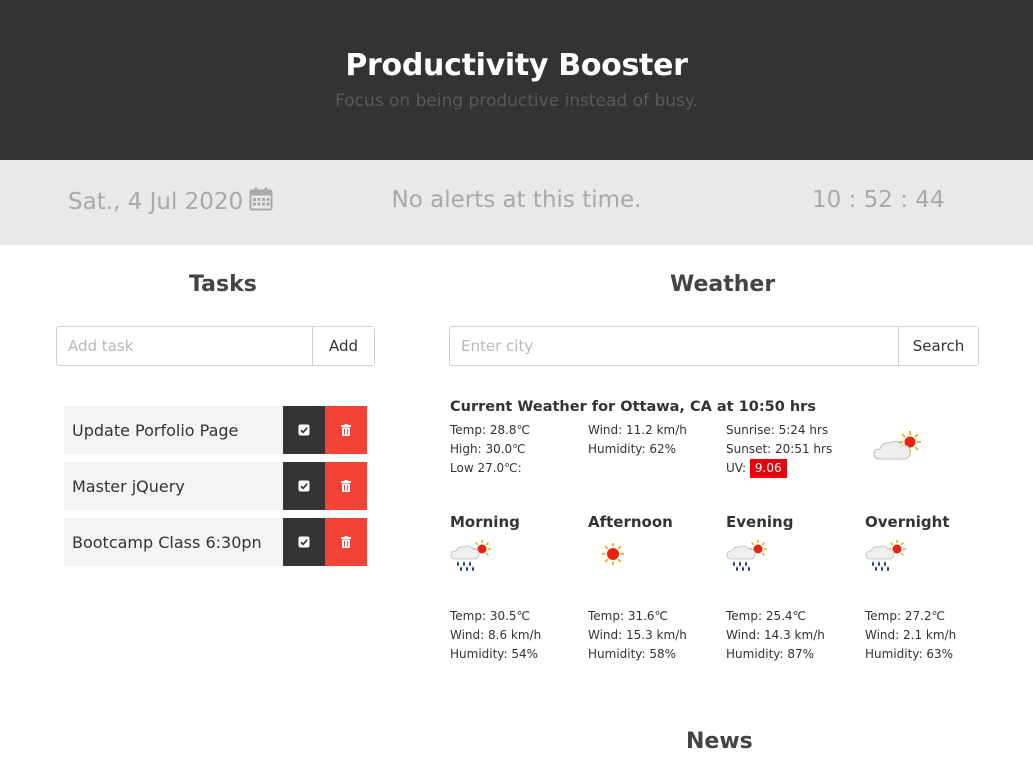 The height and width of the screenshot is (775, 1033). What do you see at coordinates (775, 635) in the screenshot?
I see `period-wind: Wind: 14.3 km/h` at bounding box center [775, 635].